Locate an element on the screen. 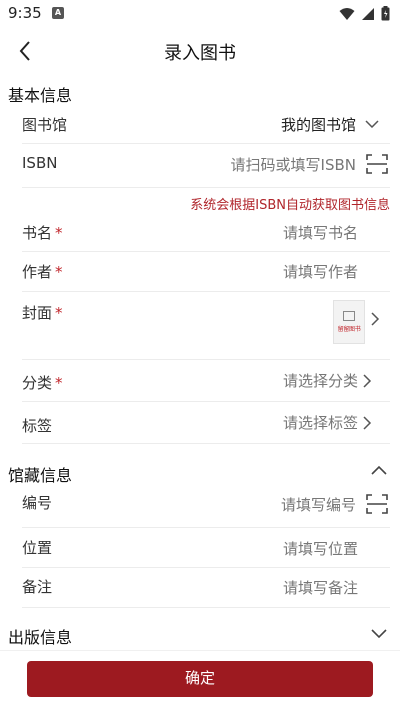  section-publish-header: 出版信息 is located at coordinates (40, 637).